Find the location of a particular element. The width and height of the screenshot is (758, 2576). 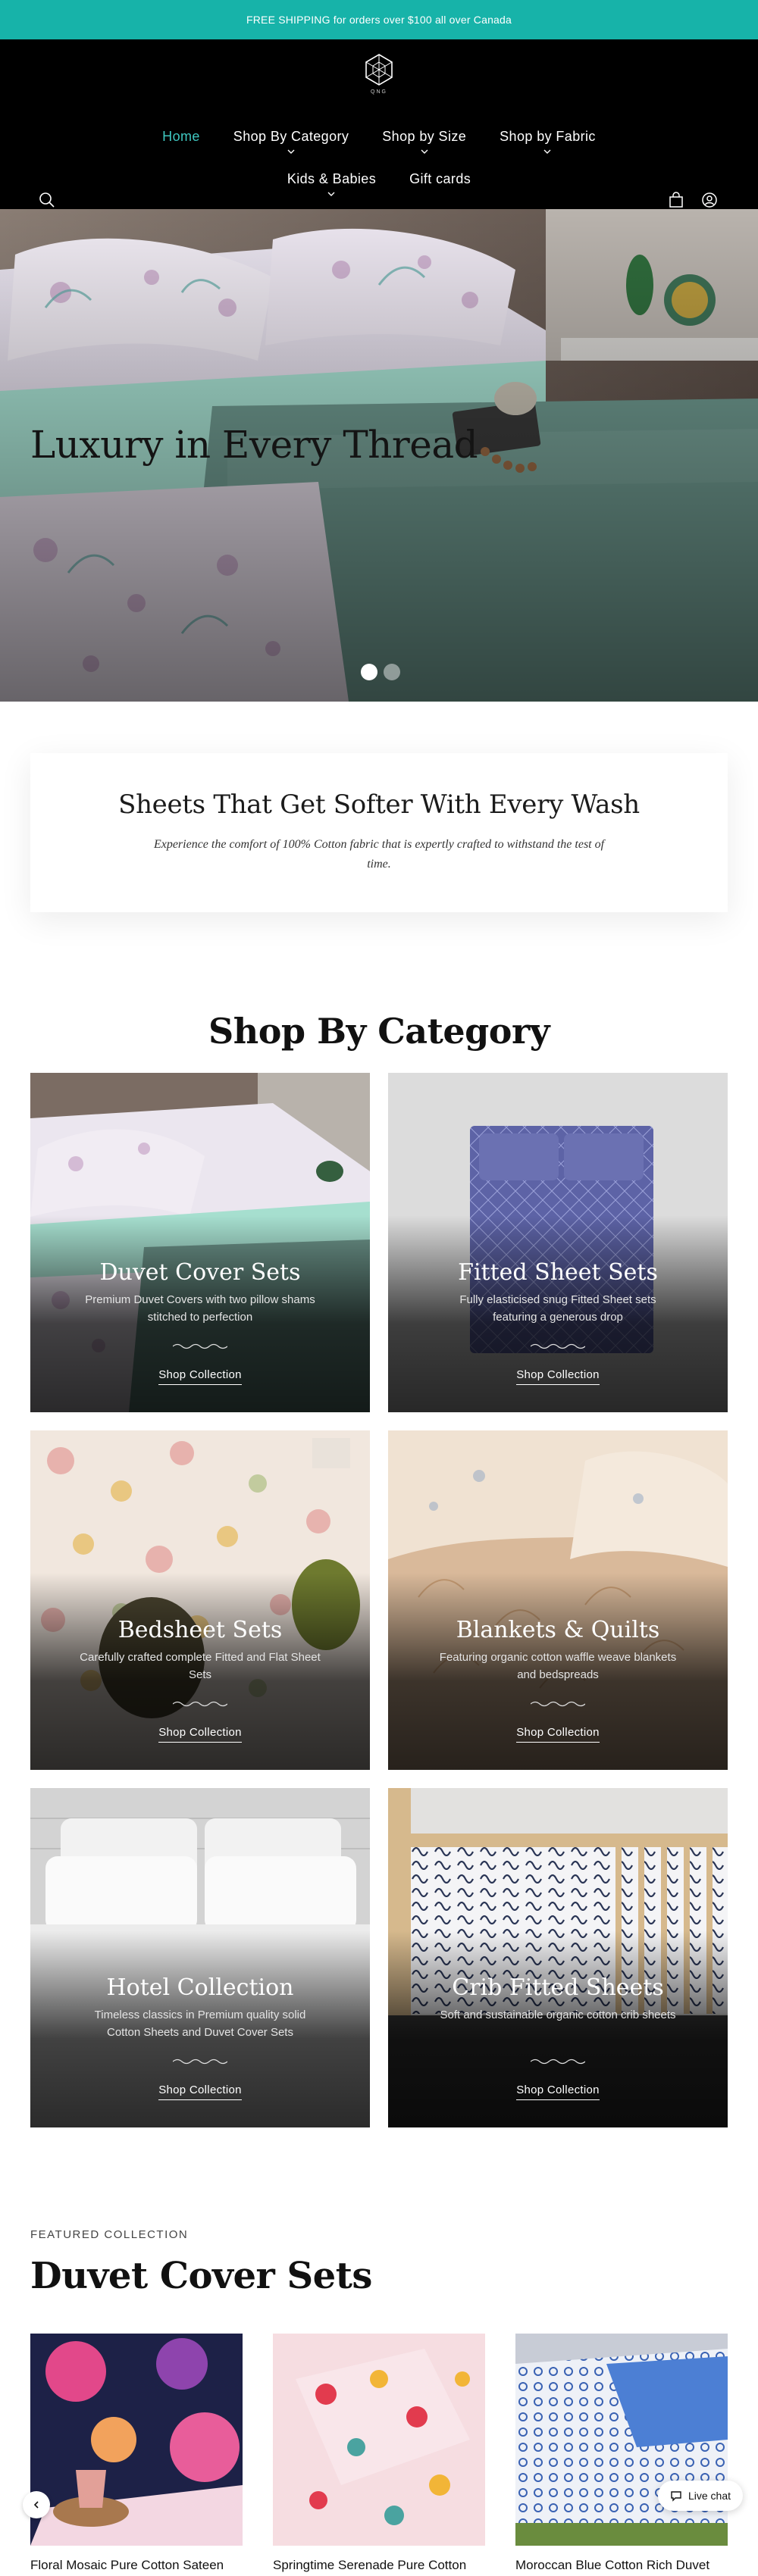

nav-label: Shop by Size is located at coordinates (424, 136).